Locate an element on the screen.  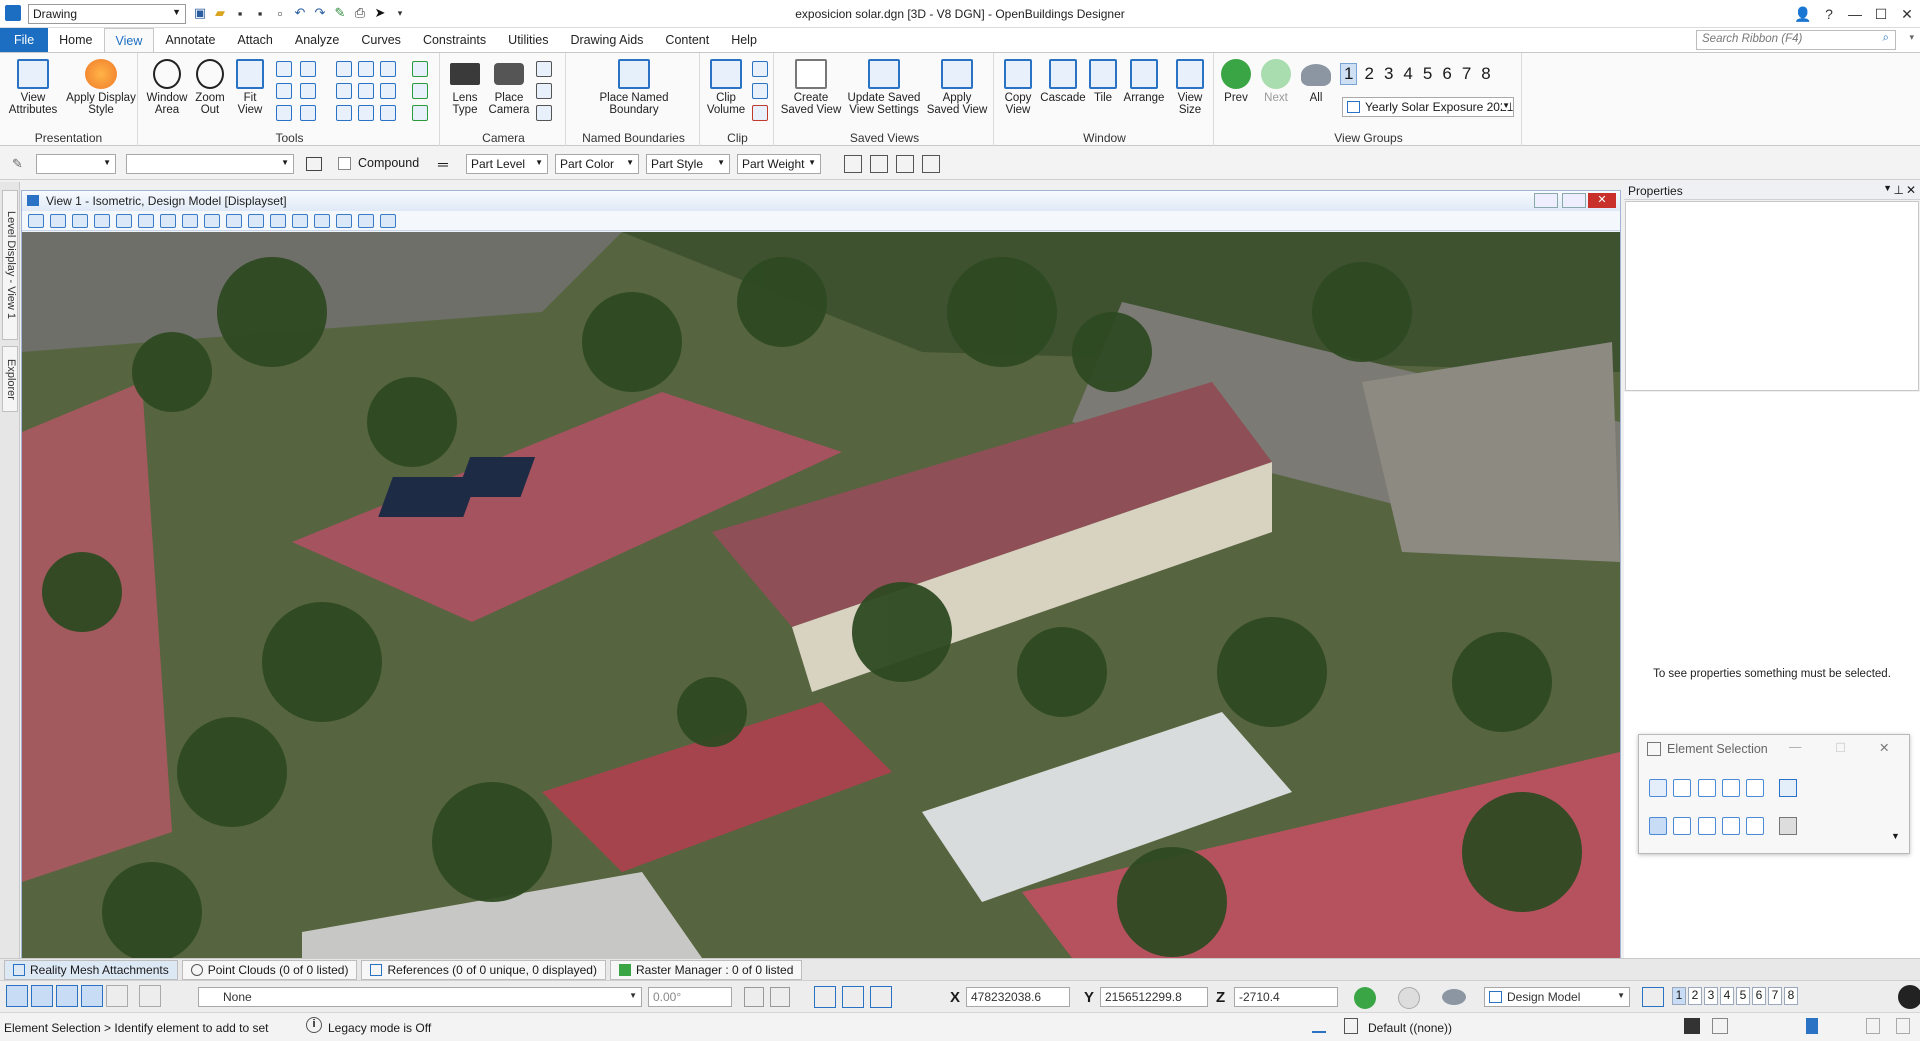
tab-utilities: Utilities is located at coordinates (528, 40).